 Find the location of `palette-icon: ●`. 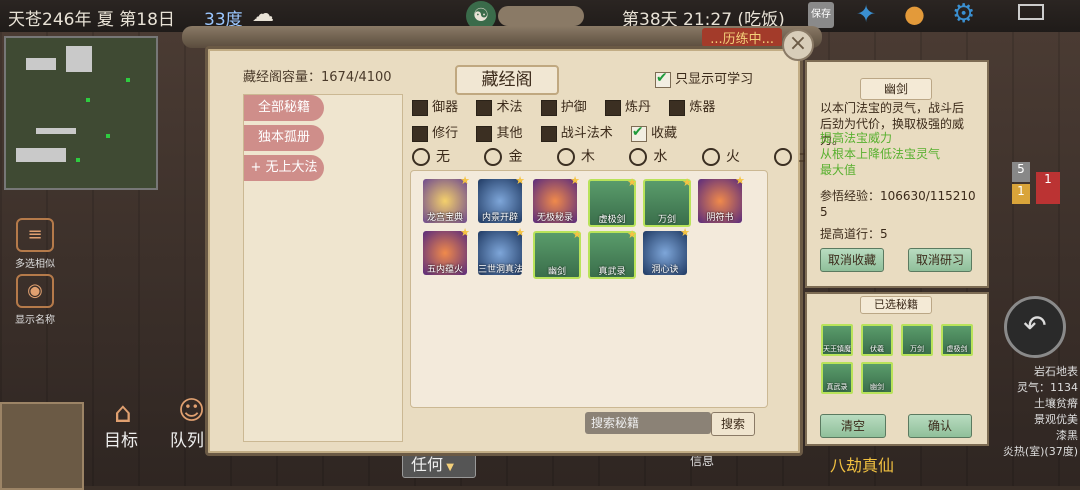

palette-icon: ● is located at coordinates (914, 14).